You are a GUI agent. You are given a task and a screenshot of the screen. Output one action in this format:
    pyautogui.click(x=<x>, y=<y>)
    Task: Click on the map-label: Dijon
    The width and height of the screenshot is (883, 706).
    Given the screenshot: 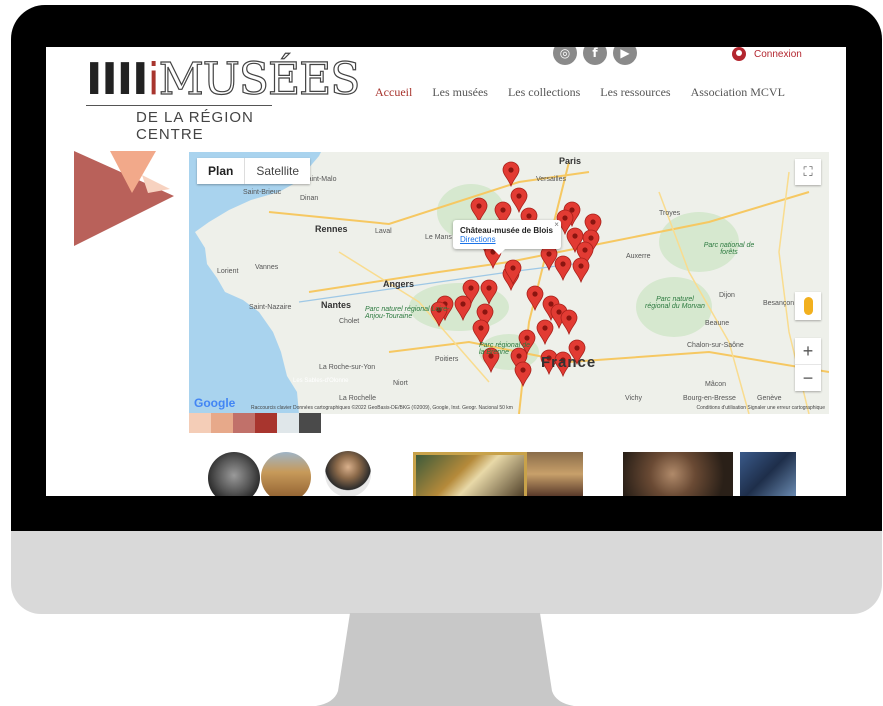 What is the action you would take?
    pyautogui.click(x=727, y=295)
    